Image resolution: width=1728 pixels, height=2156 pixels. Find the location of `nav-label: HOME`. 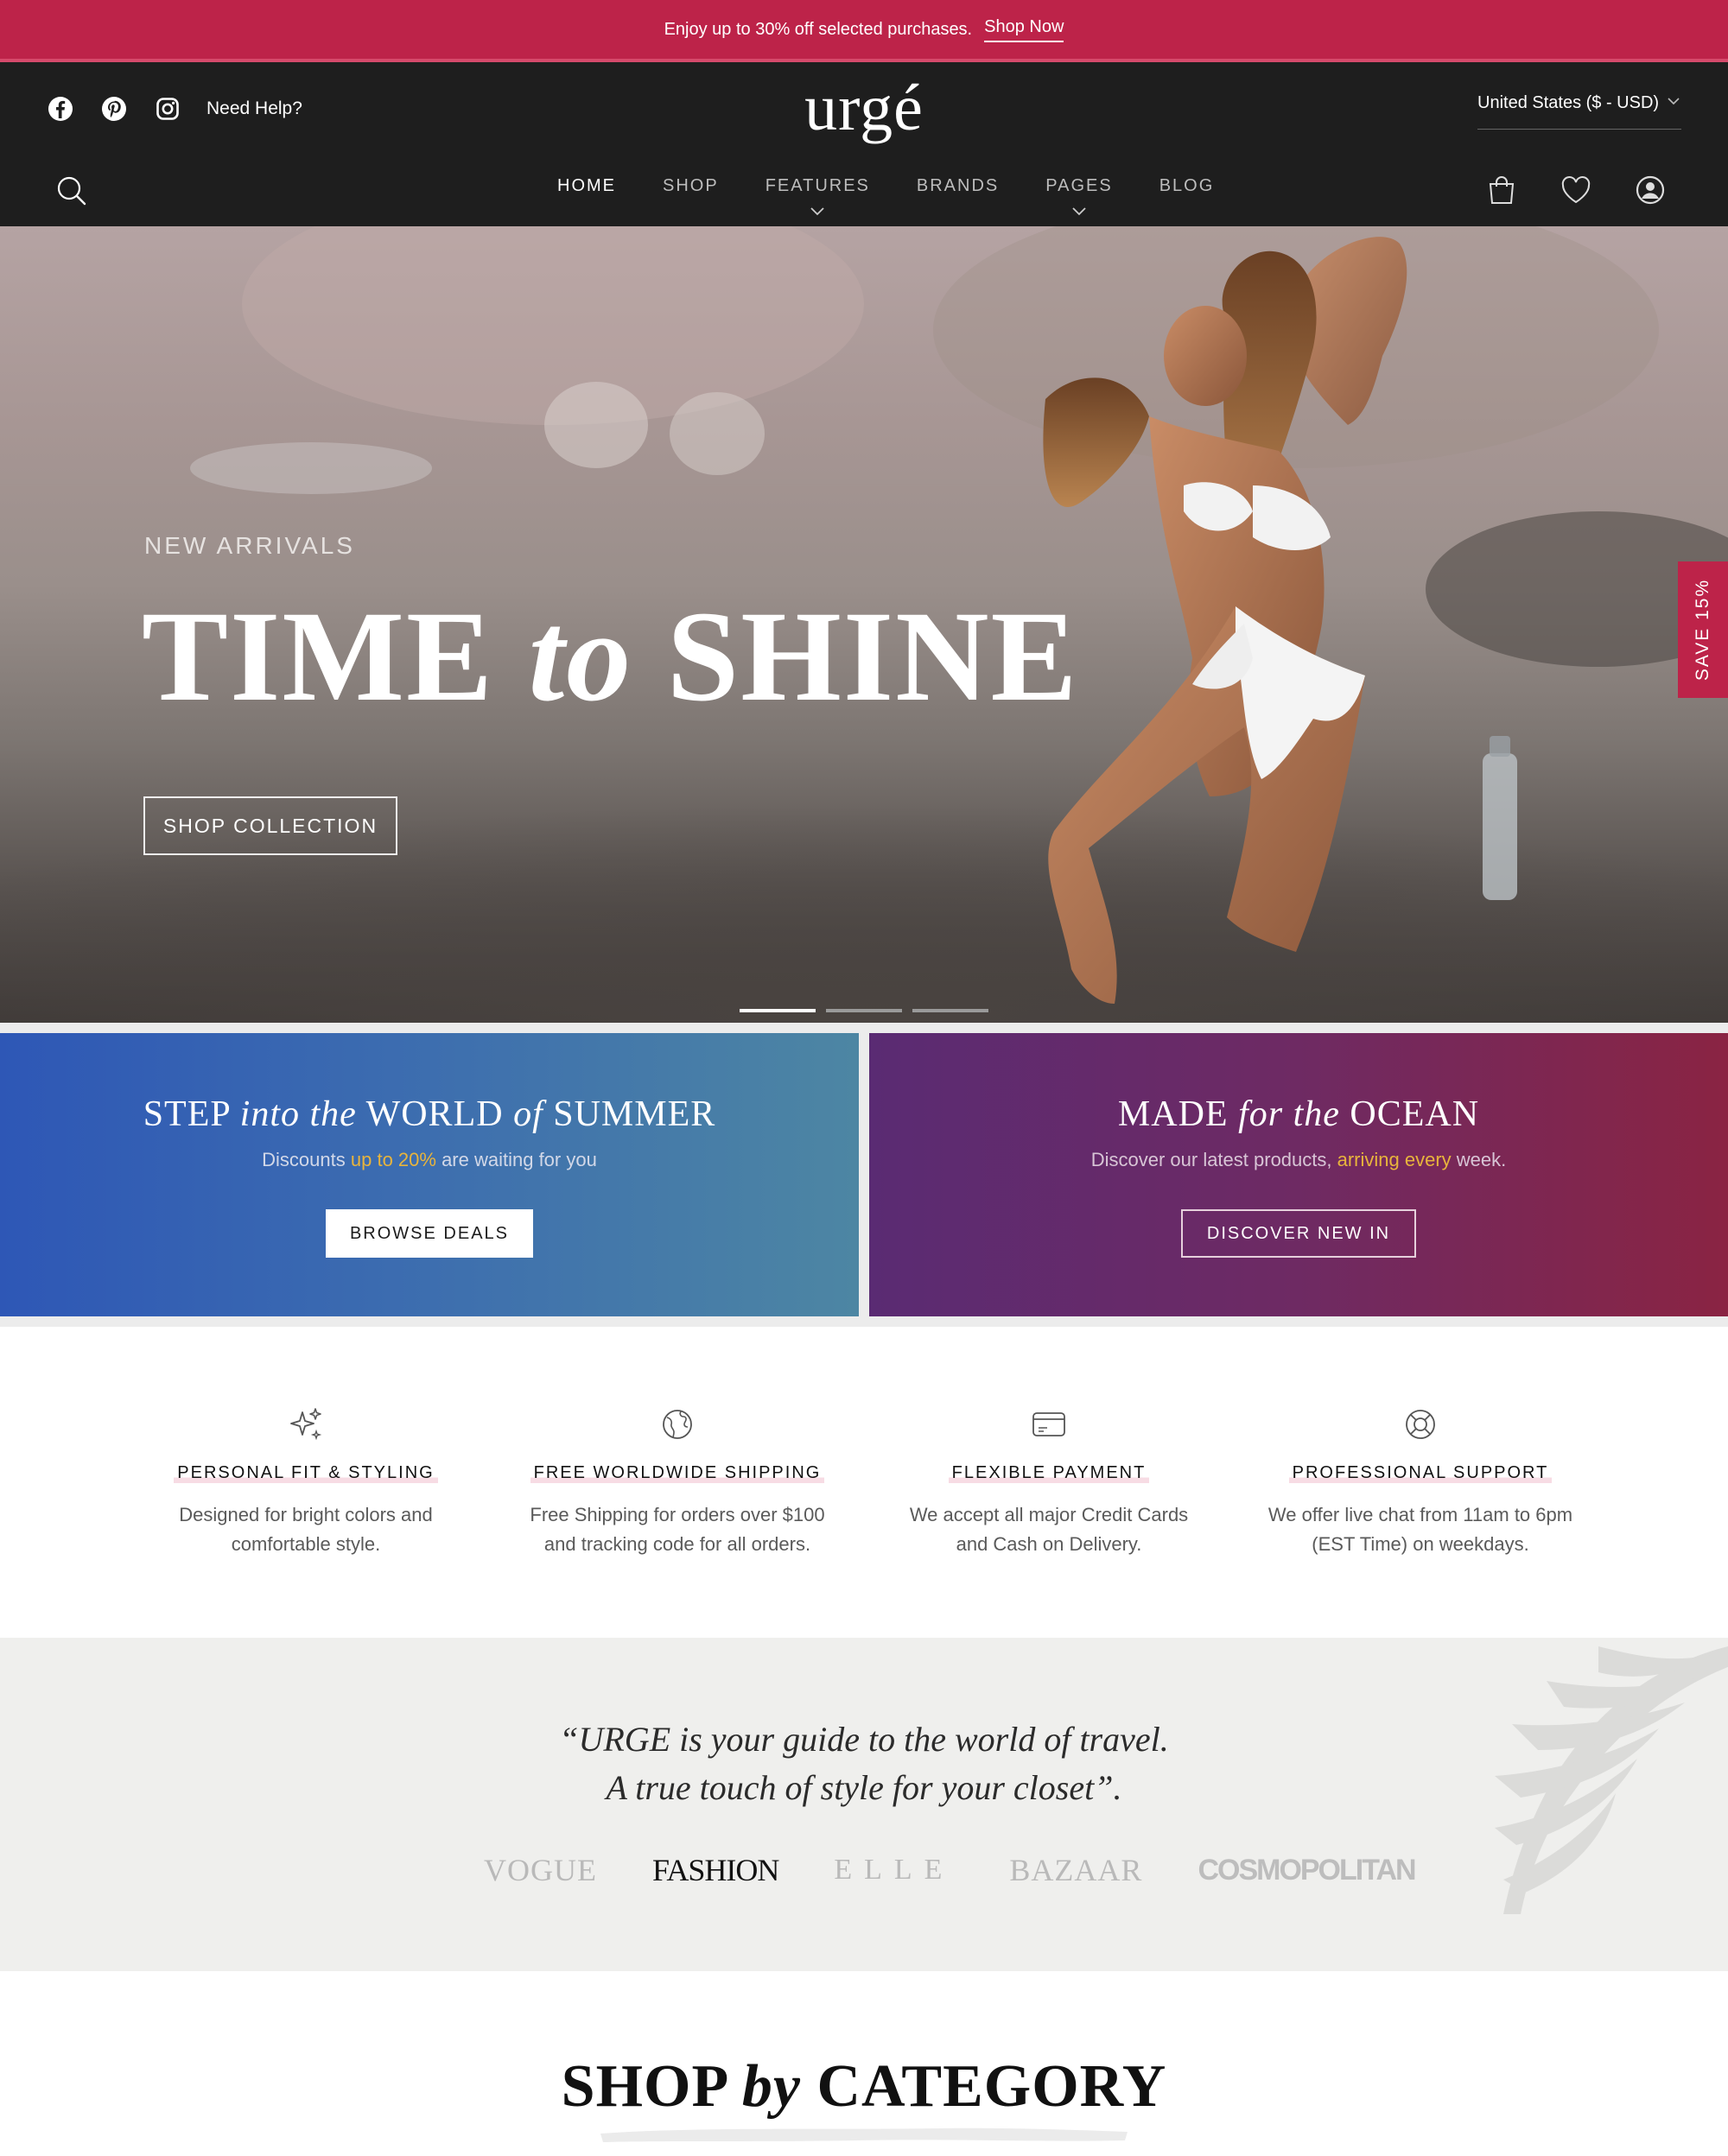

nav-label: HOME is located at coordinates (586, 185).